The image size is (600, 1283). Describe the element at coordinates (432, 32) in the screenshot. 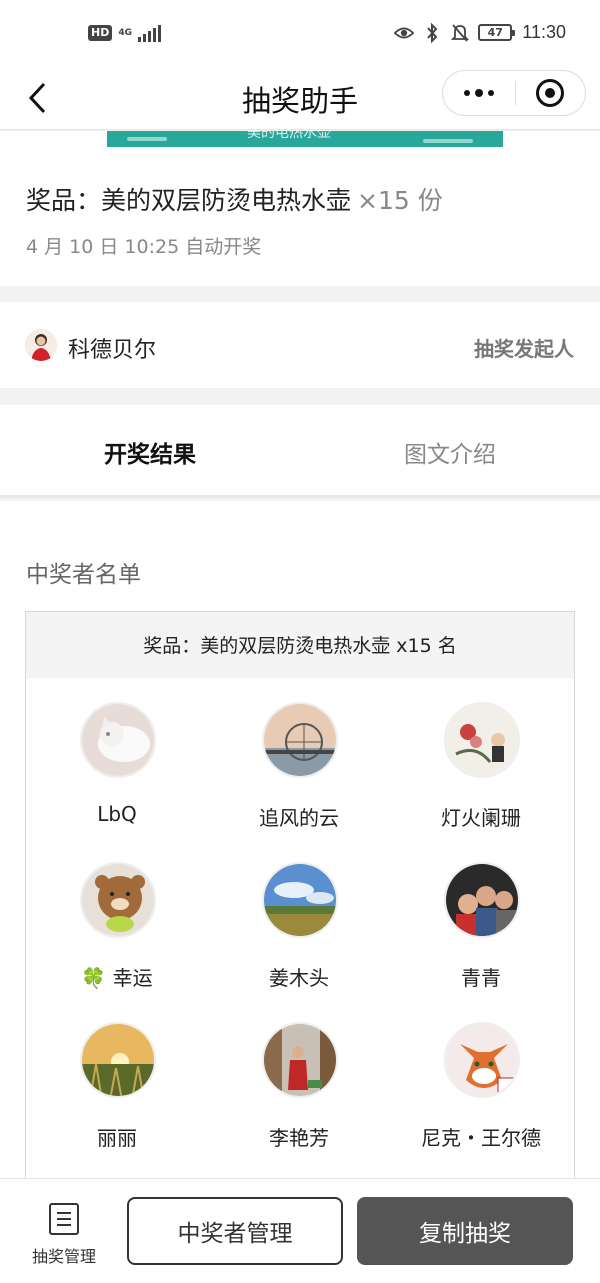

I see `bluetooth-icon` at that location.